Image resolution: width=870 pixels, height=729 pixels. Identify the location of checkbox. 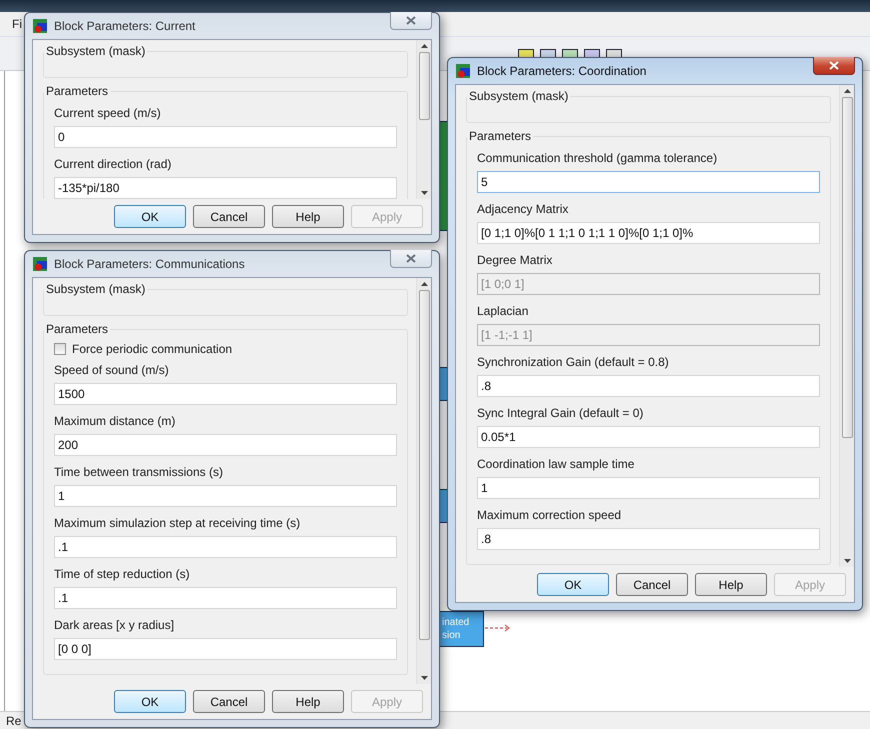
(60, 349).